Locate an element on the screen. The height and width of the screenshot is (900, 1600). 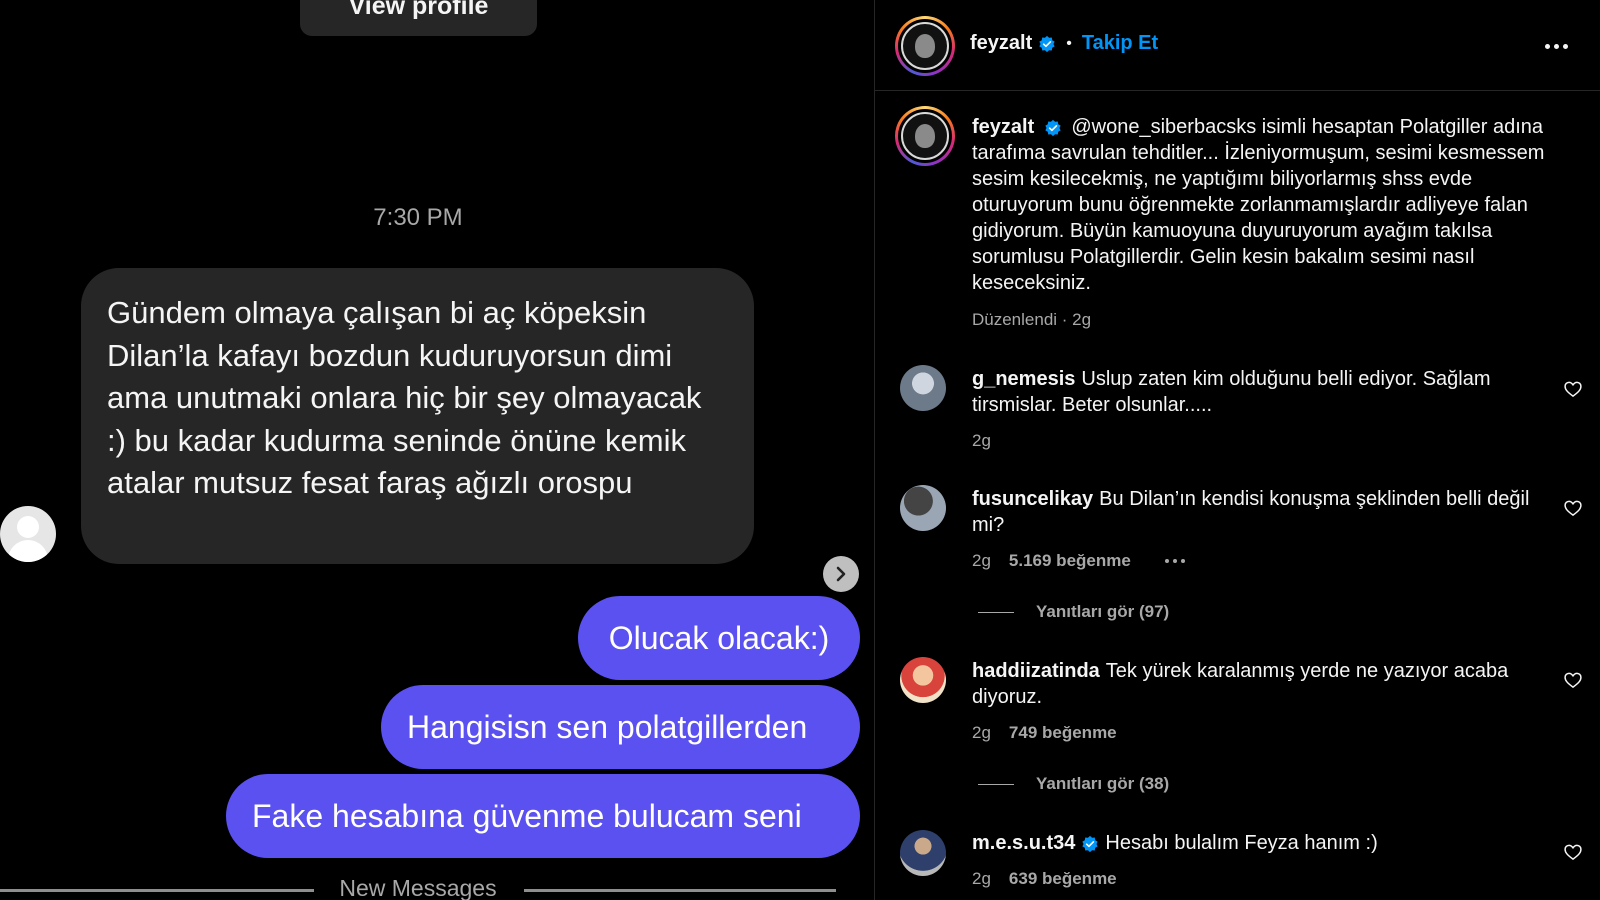
outgoing-message-bubble: Hangisisn sen polatgillerden is located at coordinates (620, 727).